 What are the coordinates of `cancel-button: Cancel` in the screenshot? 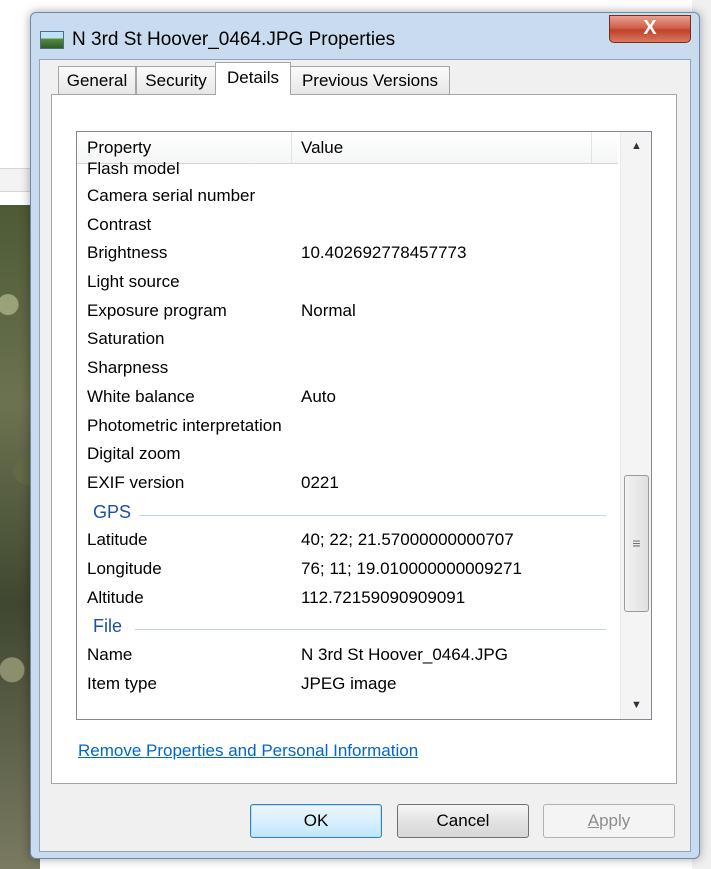 It's located at (463, 821).